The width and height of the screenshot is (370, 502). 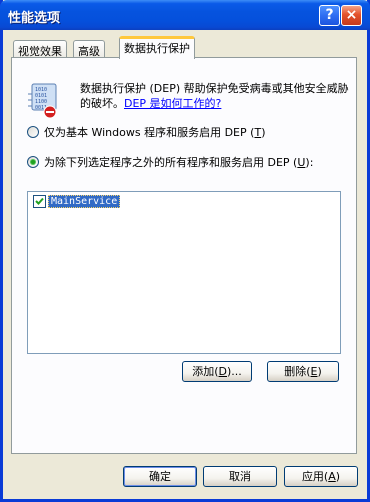 I want to click on dep-shield-icon: 1010 0101 1100 0011, so click(x=42, y=101).